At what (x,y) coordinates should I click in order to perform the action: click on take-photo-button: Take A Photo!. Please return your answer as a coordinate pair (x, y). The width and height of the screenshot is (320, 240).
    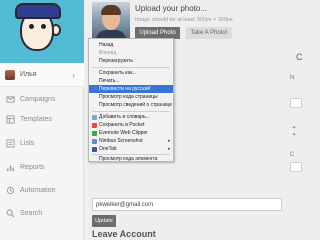
    Looking at the image, I should click on (209, 33).